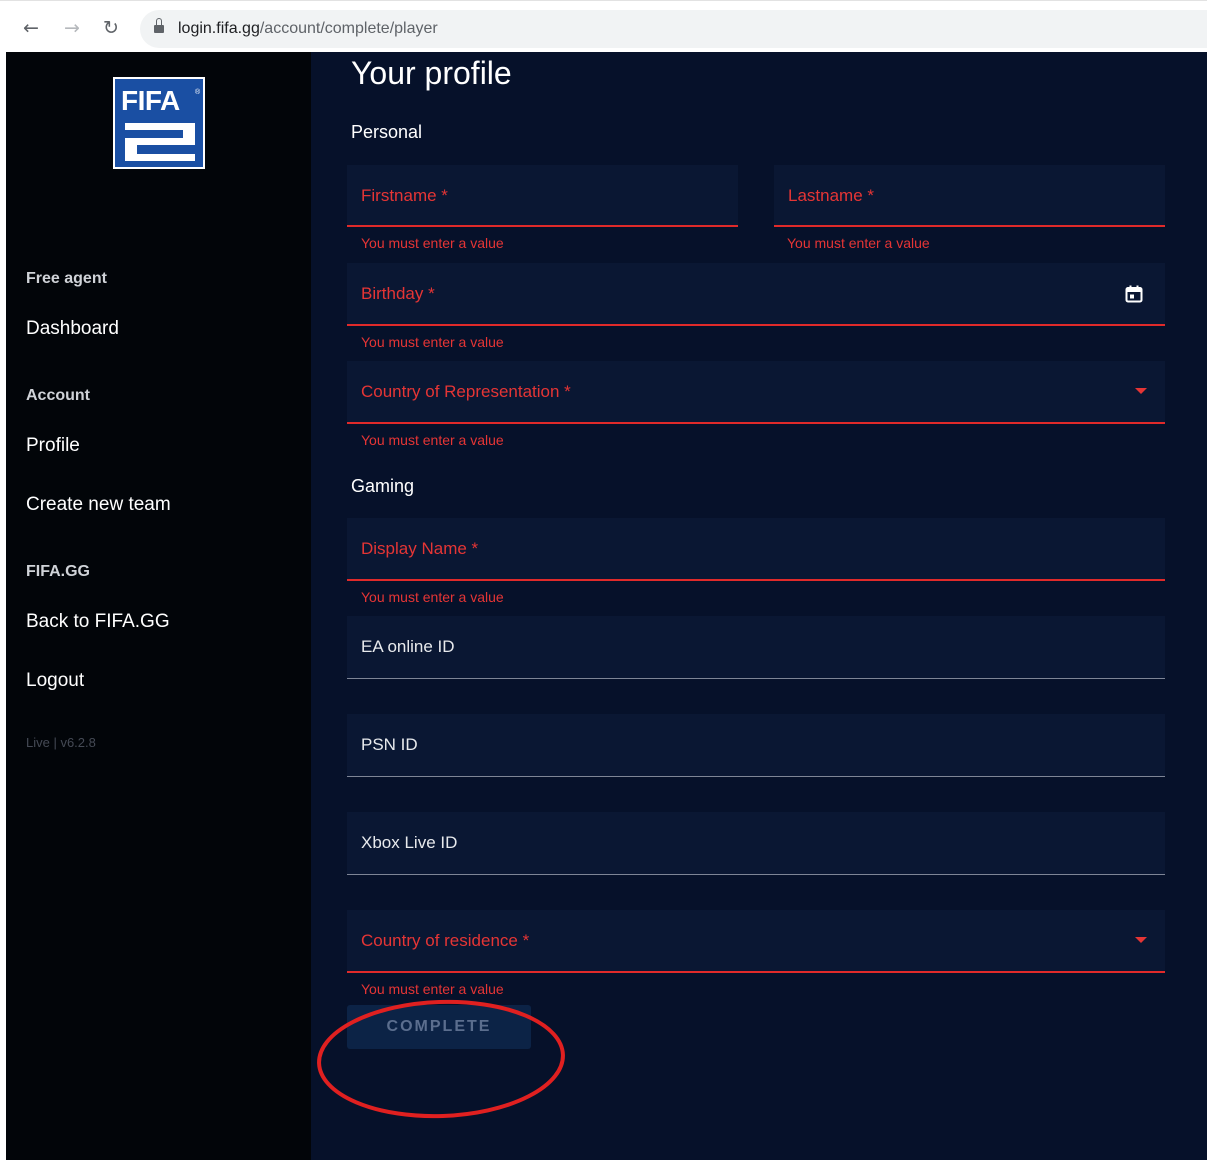 Image resolution: width=1207 pixels, height=1160 pixels. I want to click on display-name-error: You must enter a value, so click(432, 597).